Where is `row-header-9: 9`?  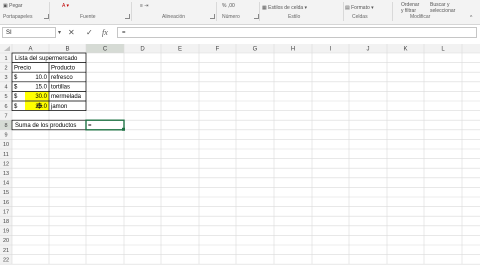 row-header-9: 9 is located at coordinates (5, 136).